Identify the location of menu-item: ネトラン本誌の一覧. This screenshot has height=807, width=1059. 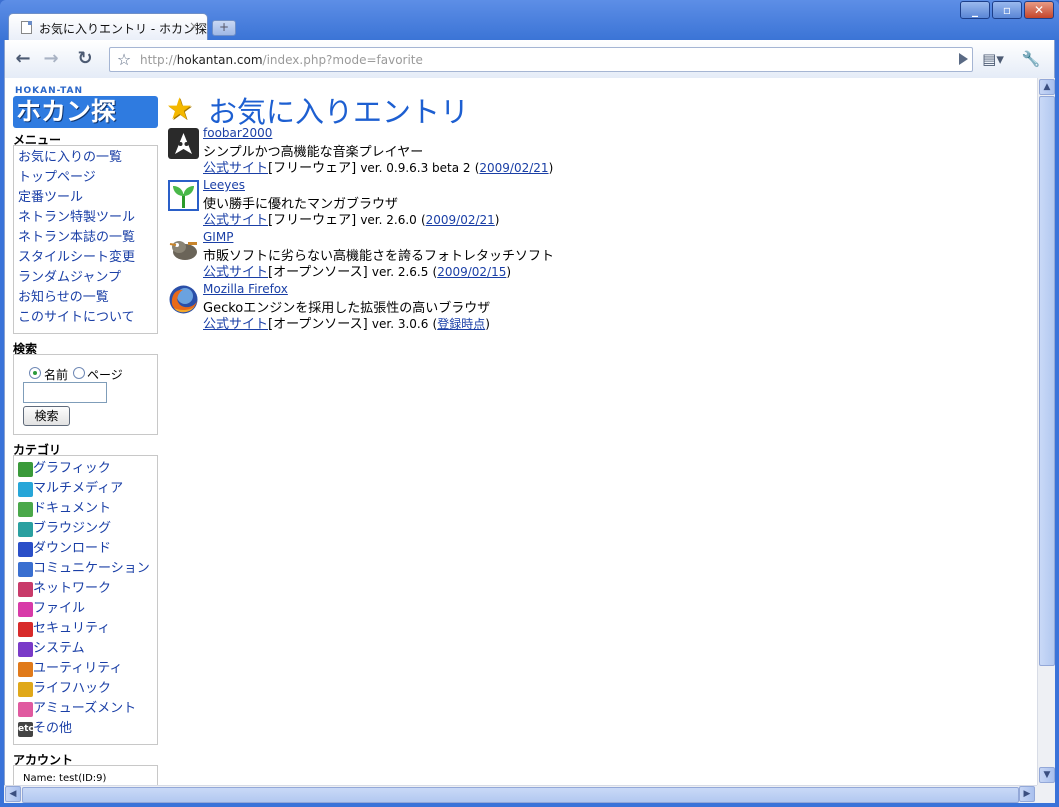
(87, 238).